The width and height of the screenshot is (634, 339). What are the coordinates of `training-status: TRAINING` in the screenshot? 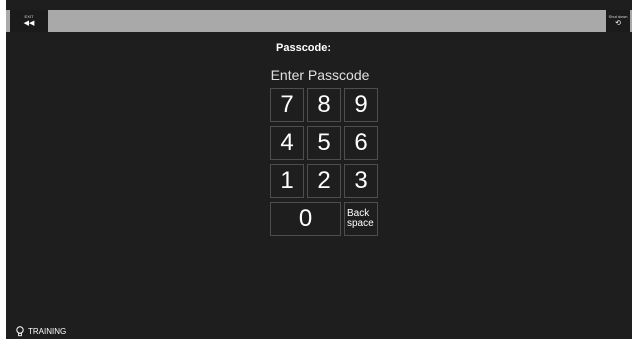 It's located at (41, 331).